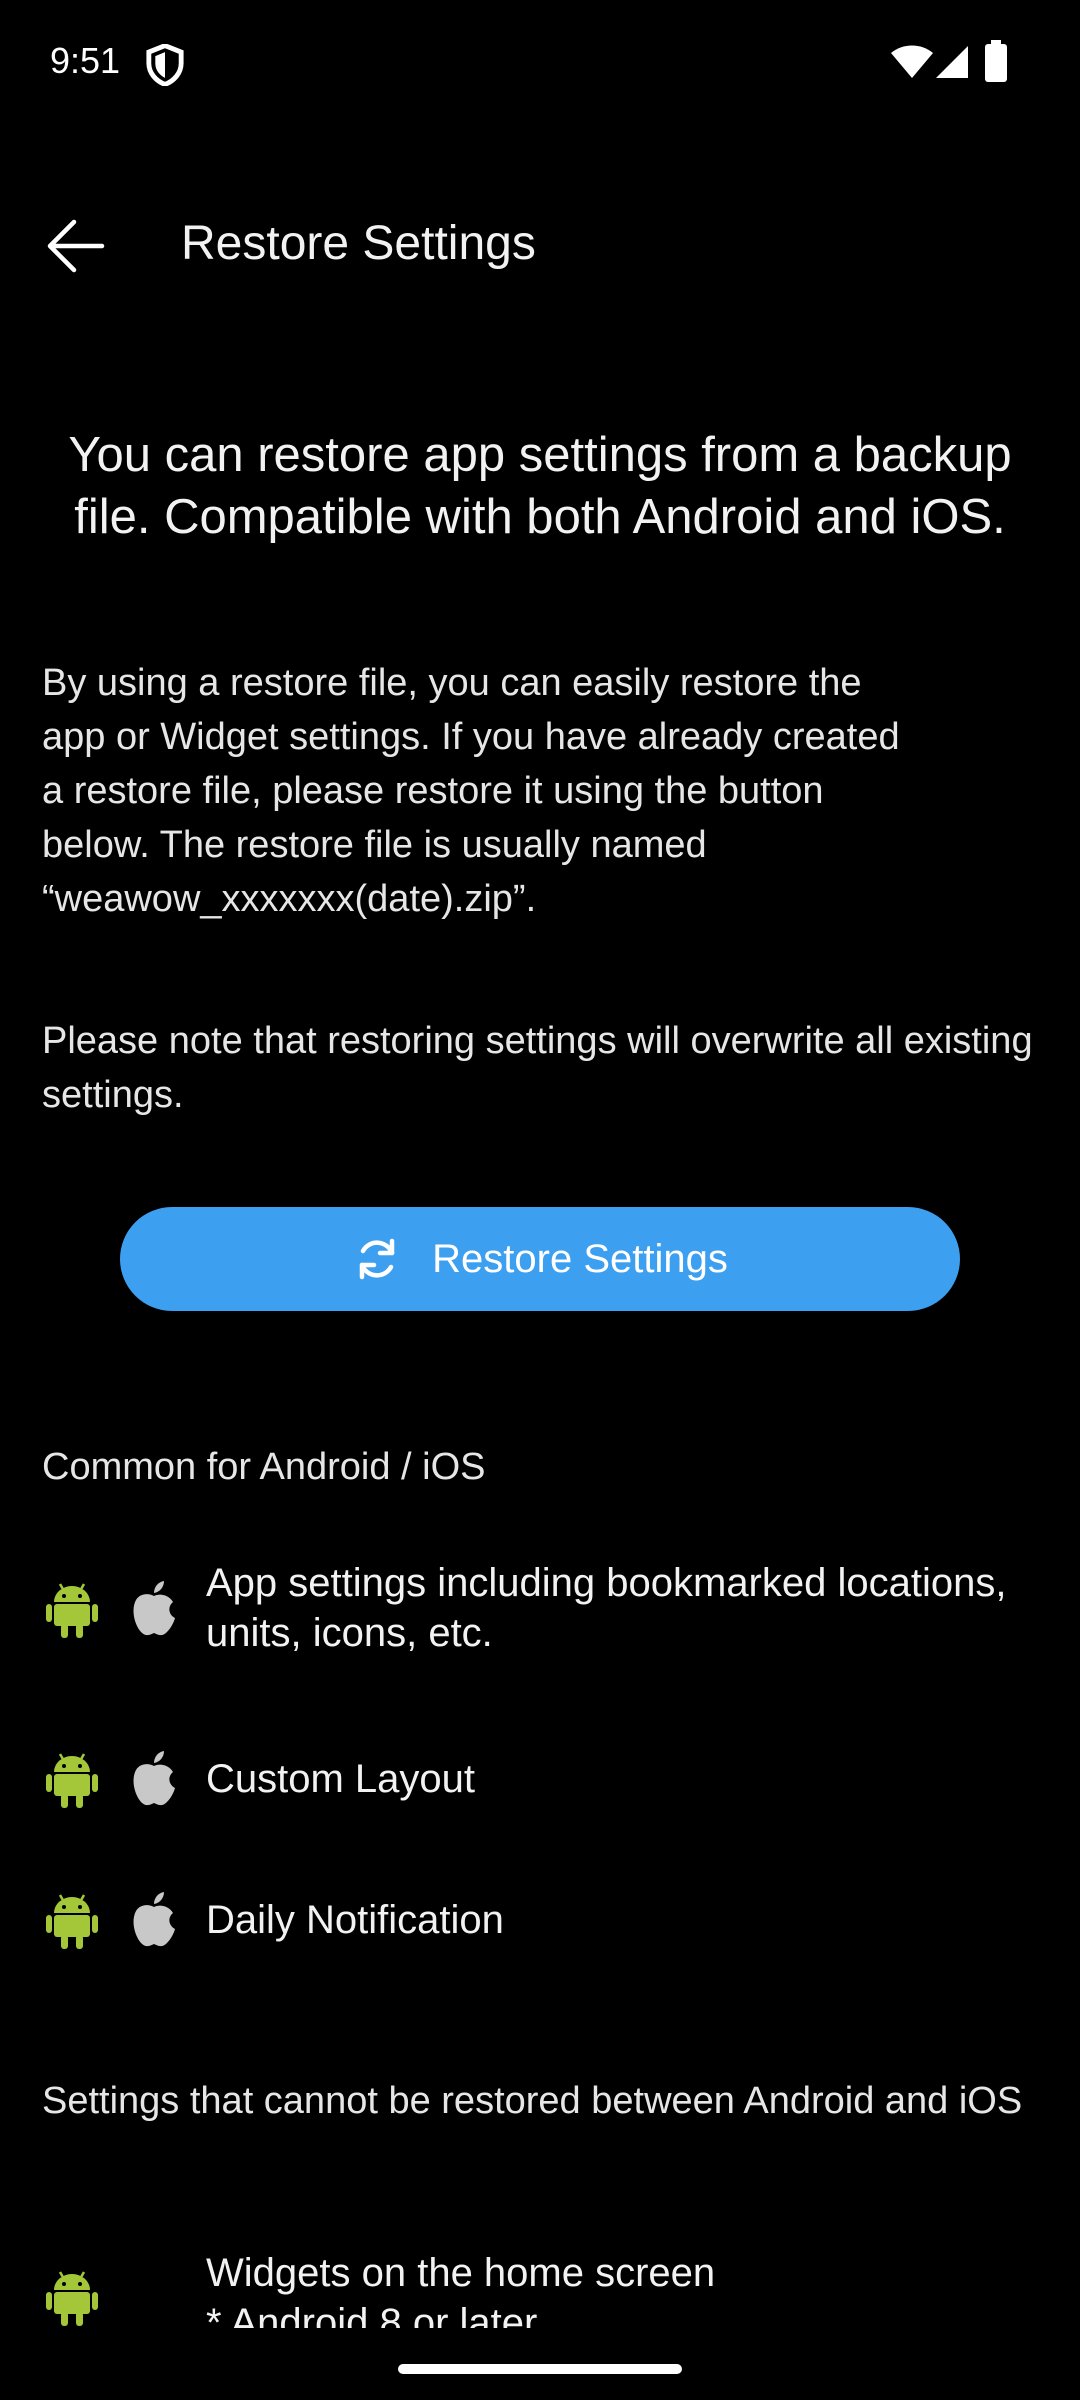  Describe the element at coordinates (358, 243) in the screenshot. I see `page-title: Restore Settings` at that location.